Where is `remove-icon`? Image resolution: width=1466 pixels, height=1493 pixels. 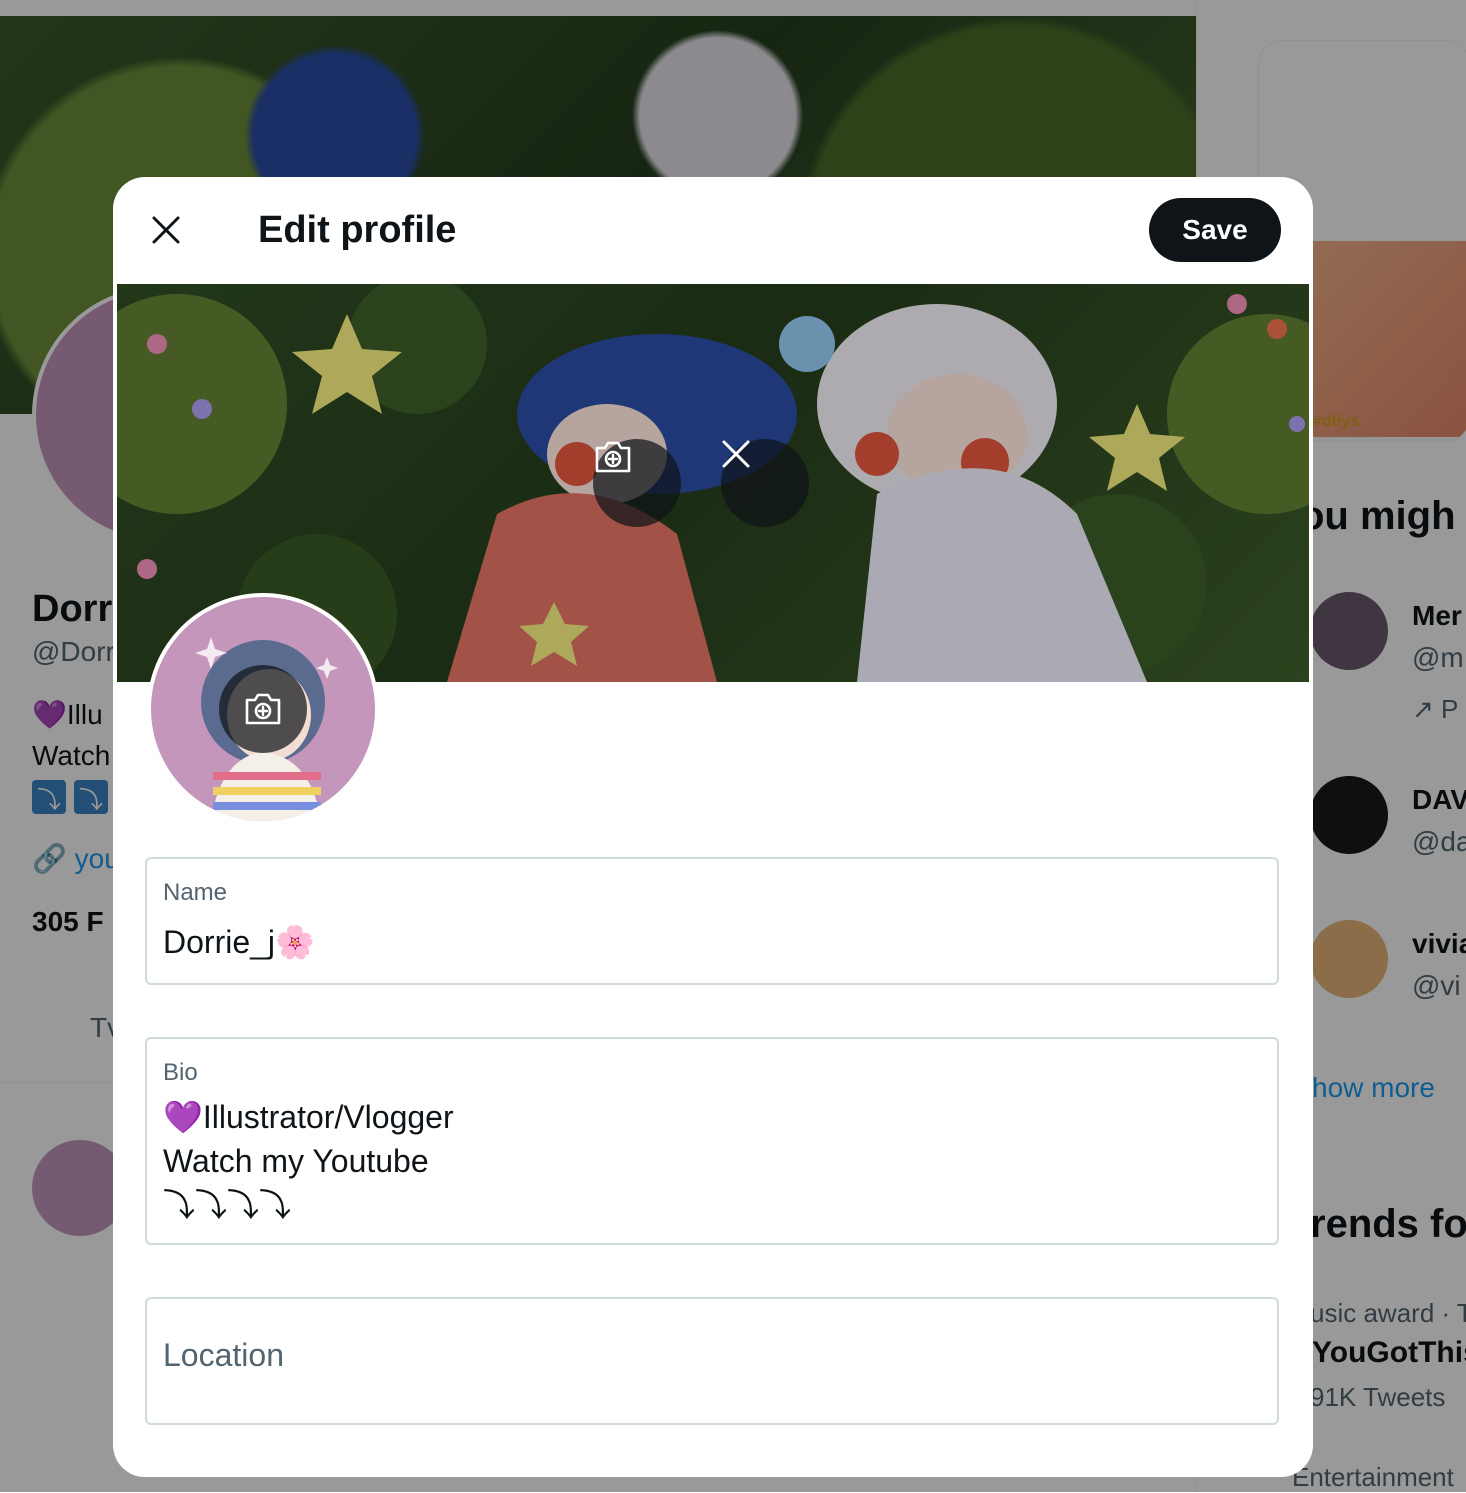
remove-icon is located at coordinates (736, 454).